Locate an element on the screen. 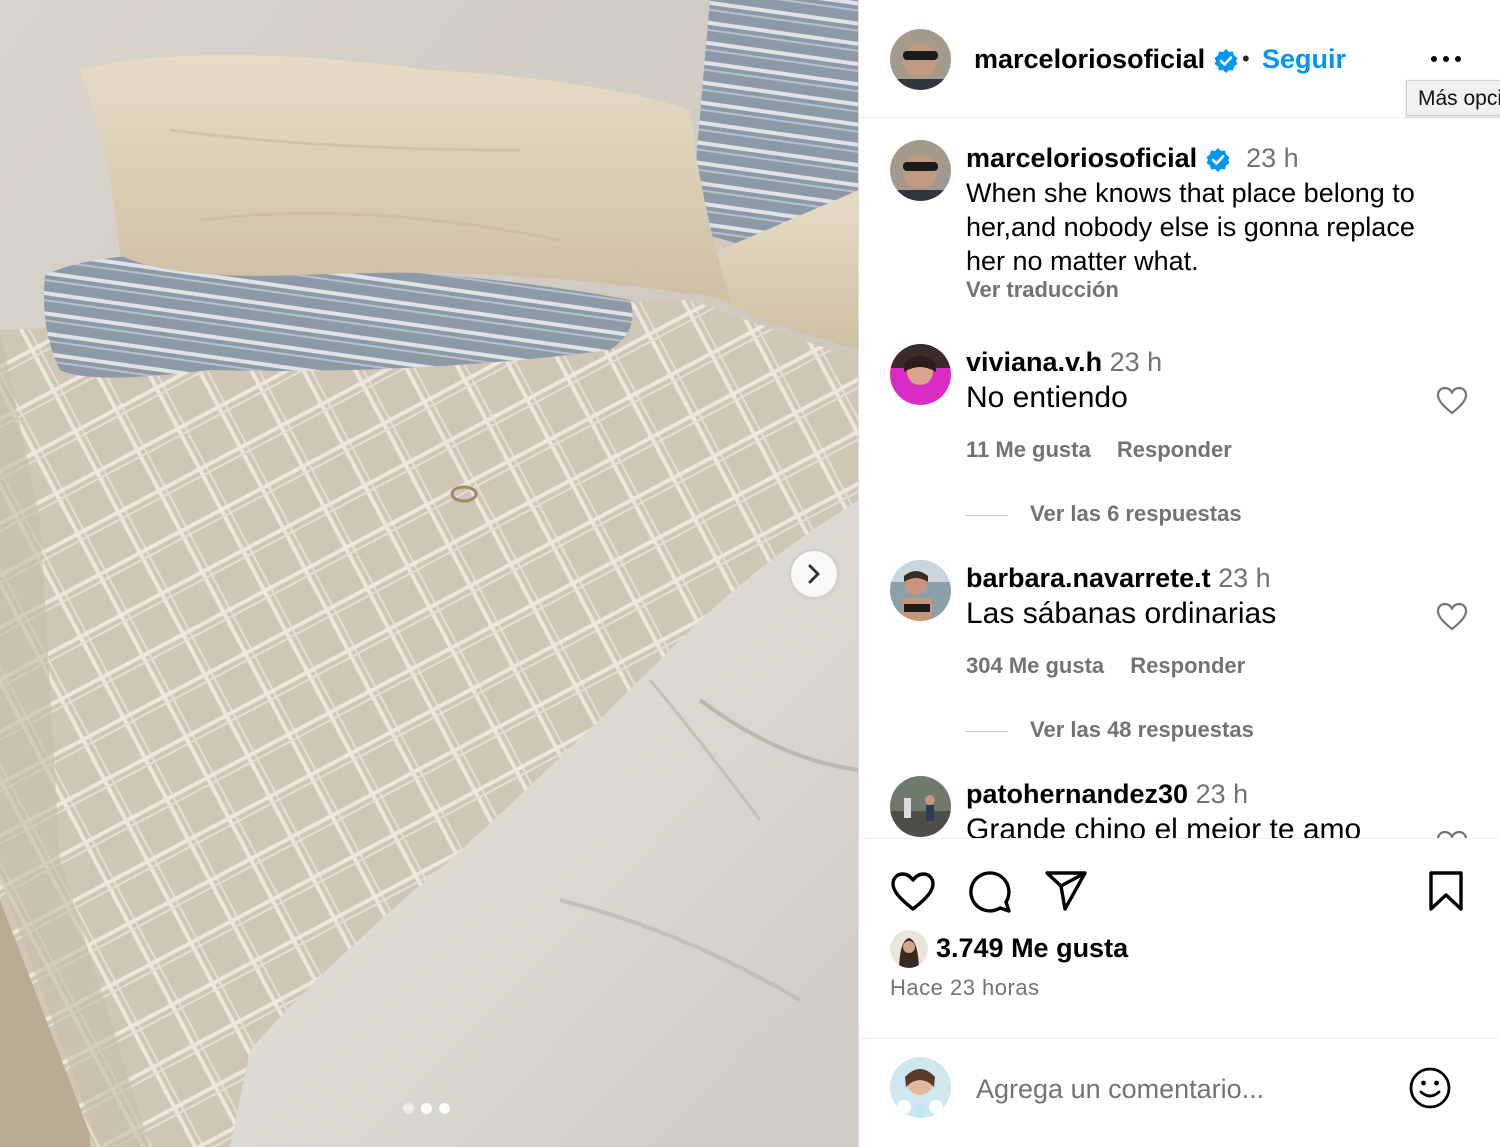 Image resolution: width=1500 pixels, height=1147 pixels. more-horizontal-icon is located at coordinates (1446, 59).